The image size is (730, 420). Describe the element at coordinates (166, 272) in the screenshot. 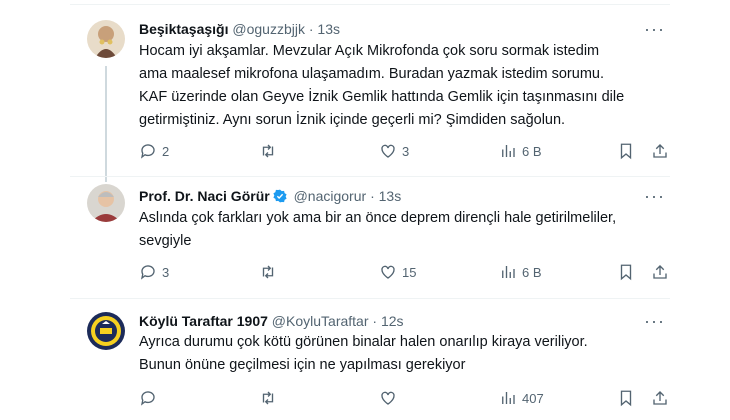

I see `reply-count: 3` at that location.